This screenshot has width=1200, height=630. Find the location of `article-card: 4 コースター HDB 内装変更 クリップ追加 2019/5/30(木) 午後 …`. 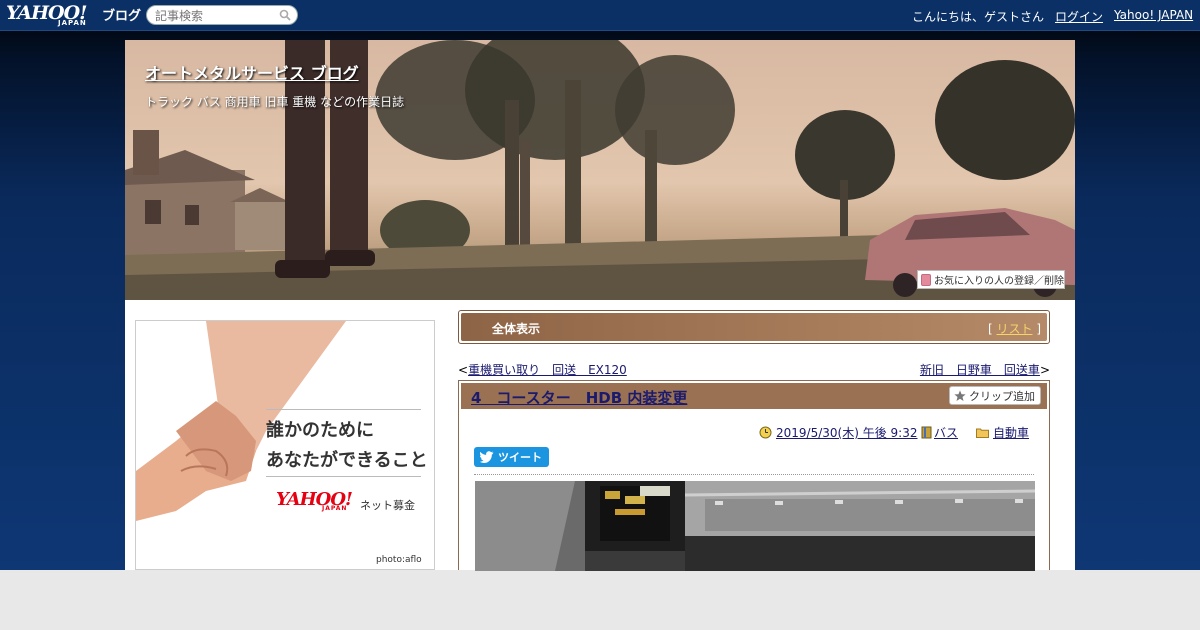

article-card: 4 コースター HDB 内装変更 クリップ追加 2019/5/30(木) 午後 … is located at coordinates (754, 475).